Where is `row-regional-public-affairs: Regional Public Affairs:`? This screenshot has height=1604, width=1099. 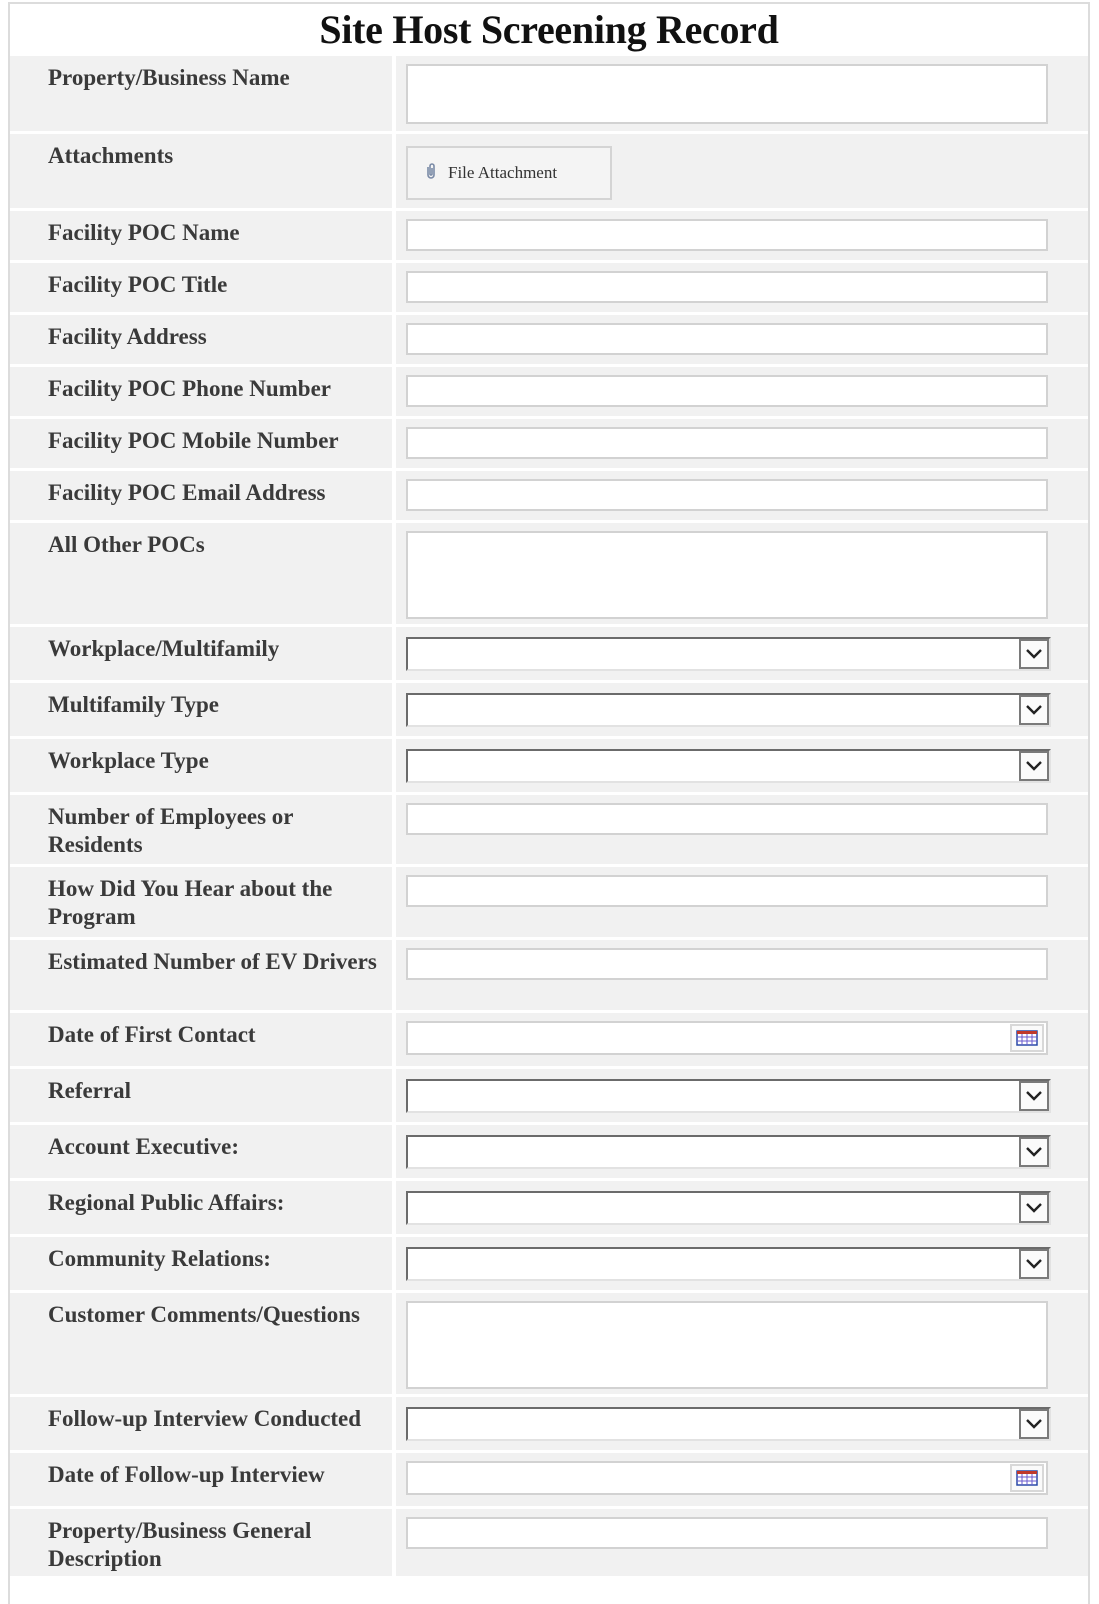
row-regional-public-affairs: Regional Public Affairs: is located at coordinates (549, 1206).